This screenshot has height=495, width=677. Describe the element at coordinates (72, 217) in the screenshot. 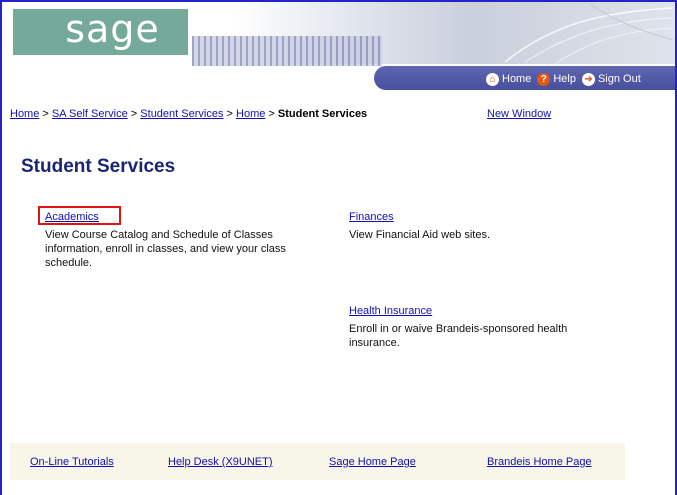

I see `academics-link: Academics` at that location.